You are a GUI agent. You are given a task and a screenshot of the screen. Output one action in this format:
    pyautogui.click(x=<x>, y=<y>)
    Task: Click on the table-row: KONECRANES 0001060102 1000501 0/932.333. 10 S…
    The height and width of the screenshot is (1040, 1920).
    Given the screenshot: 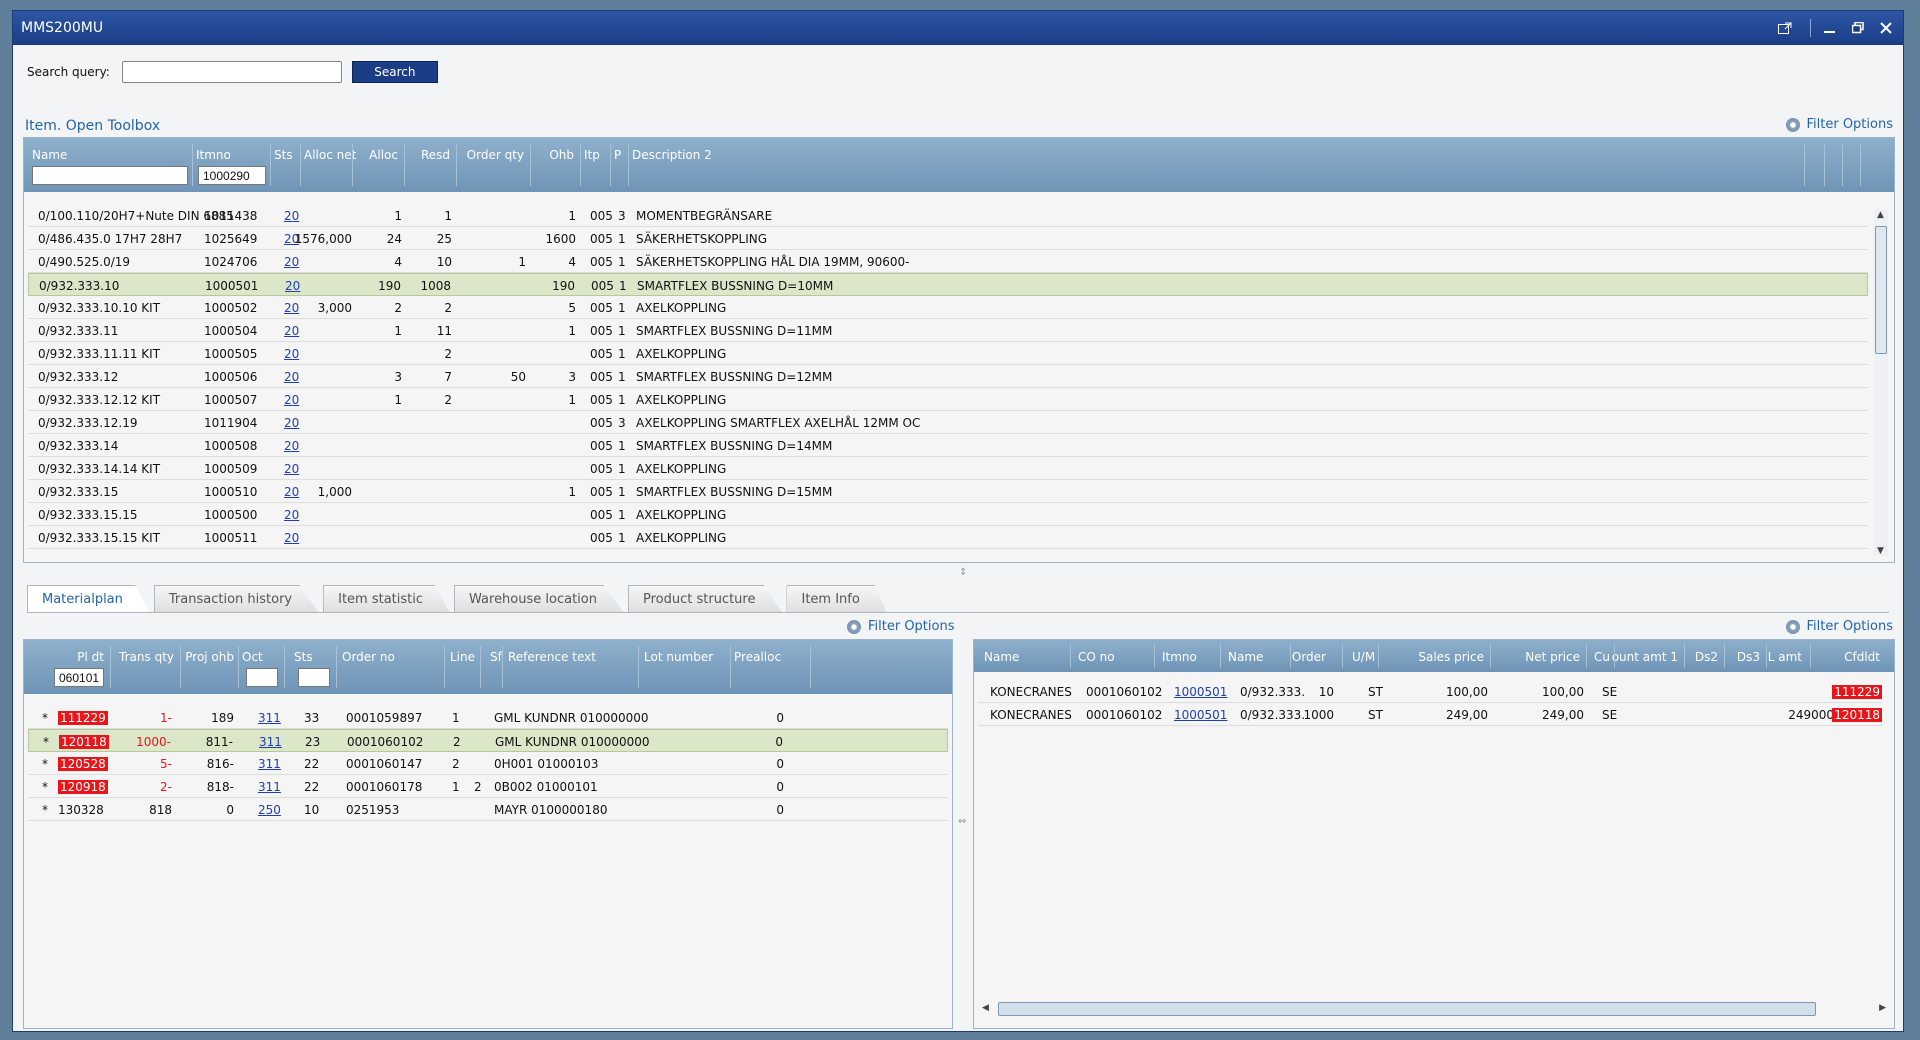 What is the action you would take?
    pyautogui.click(x=1430, y=691)
    